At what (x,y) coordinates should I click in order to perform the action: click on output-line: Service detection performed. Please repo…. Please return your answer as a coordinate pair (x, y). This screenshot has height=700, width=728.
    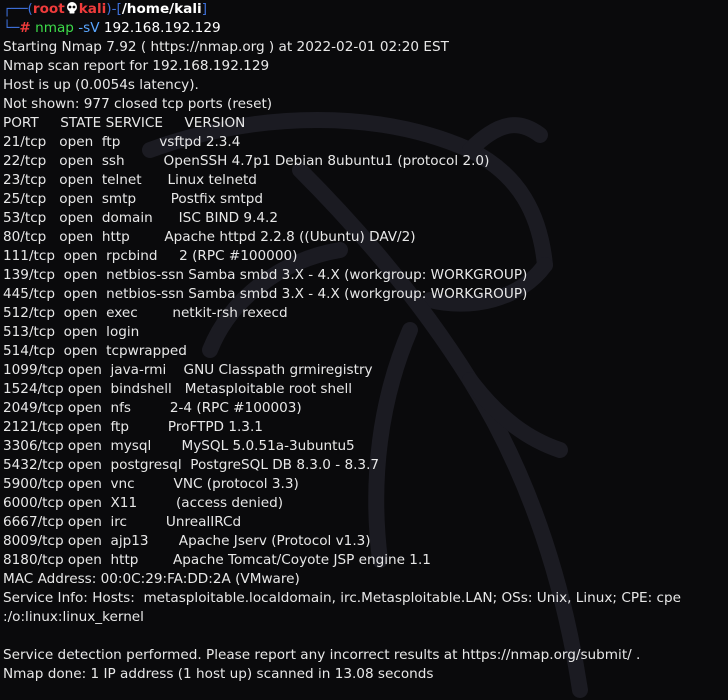
    Looking at the image, I should click on (322, 655).